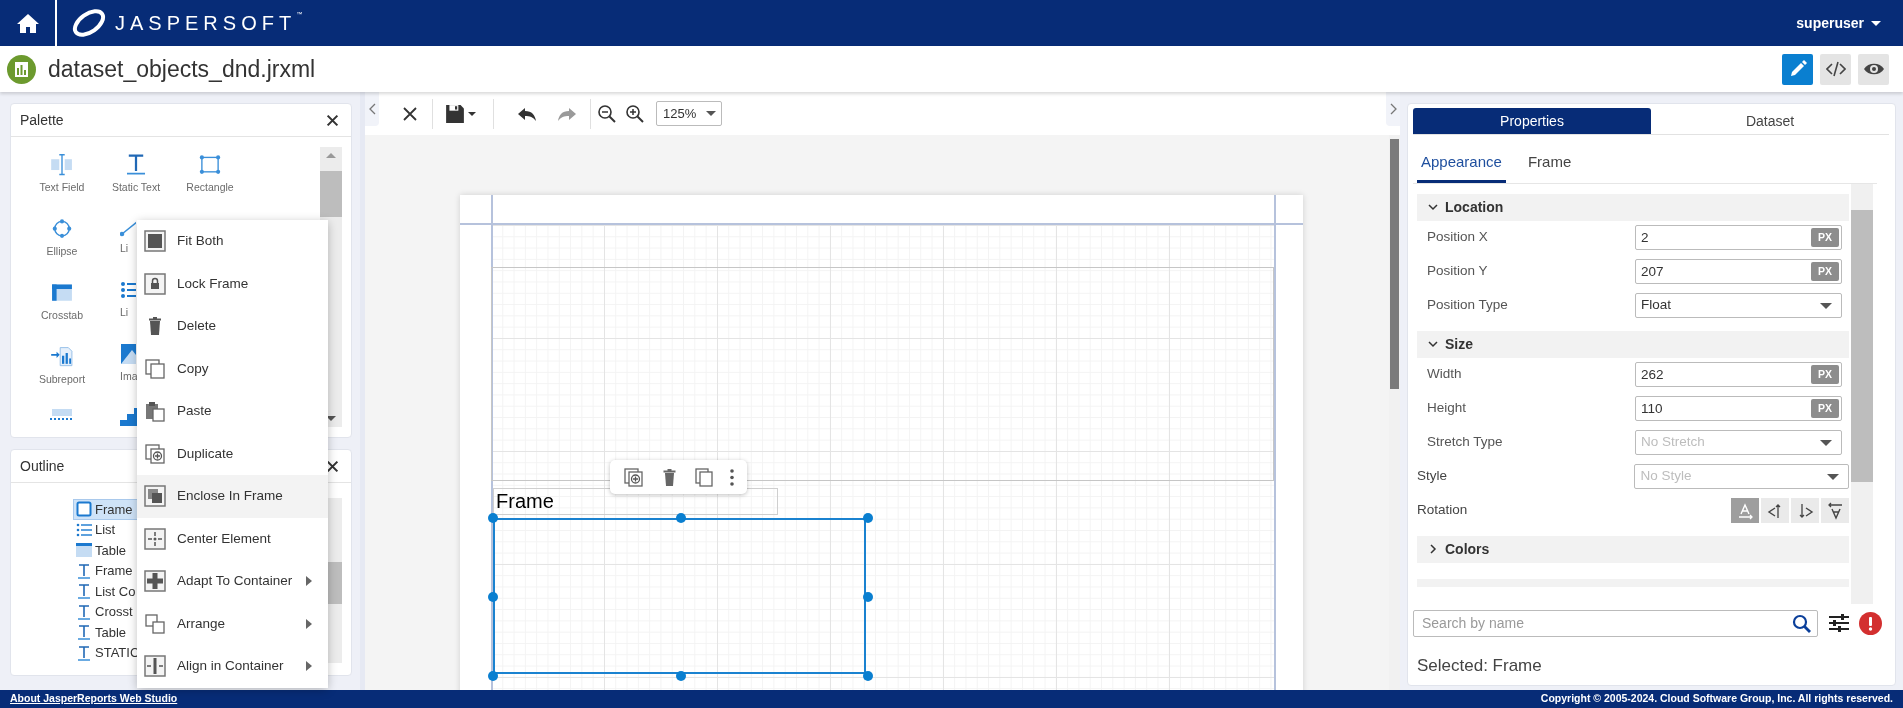 The width and height of the screenshot is (1903, 708). I want to click on palette-item: Crosstab, so click(62, 302).